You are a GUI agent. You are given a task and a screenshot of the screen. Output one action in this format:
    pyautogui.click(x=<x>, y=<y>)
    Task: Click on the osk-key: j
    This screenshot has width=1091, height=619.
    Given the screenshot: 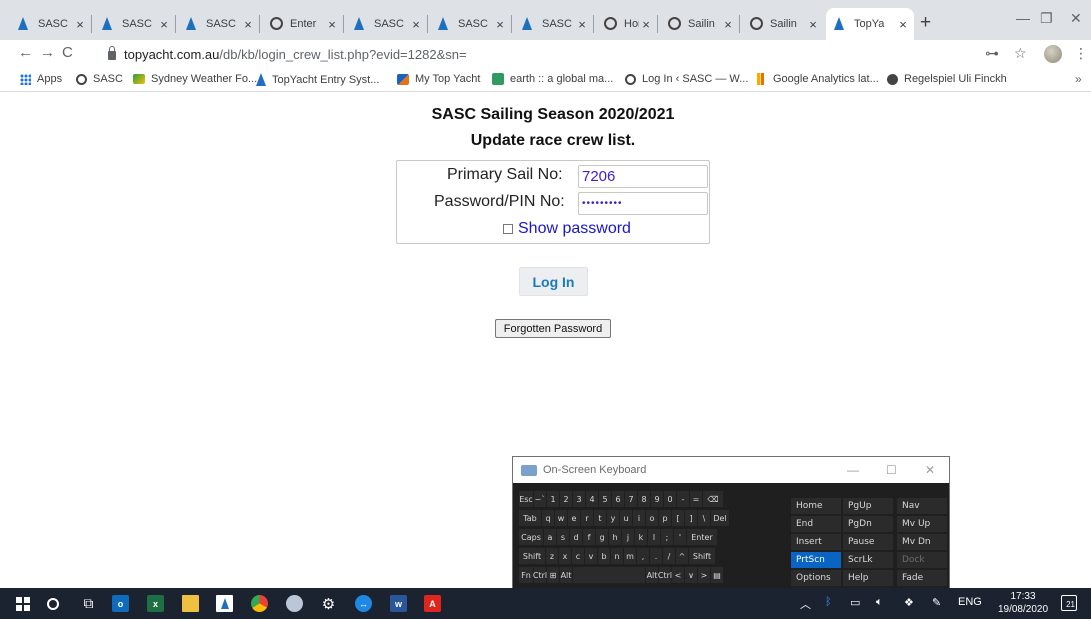 What is the action you would take?
    pyautogui.click(x=628, y=537)
    